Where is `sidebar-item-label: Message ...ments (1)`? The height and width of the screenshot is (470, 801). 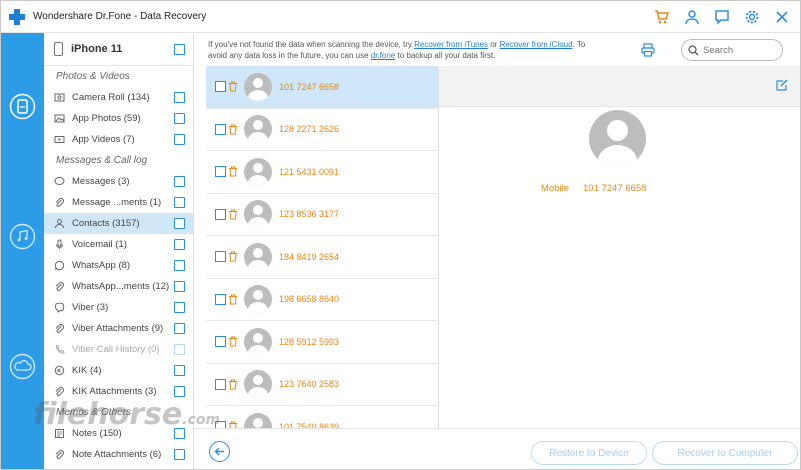 sidebar-item-label: Message ...ments (1) is located at coordinates (117, 202).